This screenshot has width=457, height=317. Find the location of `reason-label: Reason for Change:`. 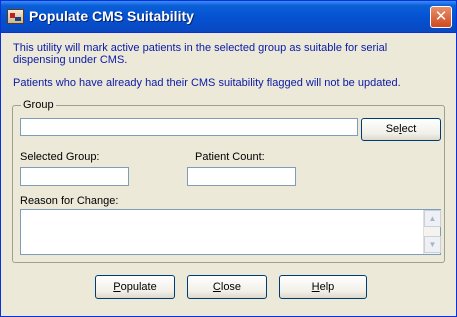

reason-label: Reason for Change: is located at coordinates (69, 201).